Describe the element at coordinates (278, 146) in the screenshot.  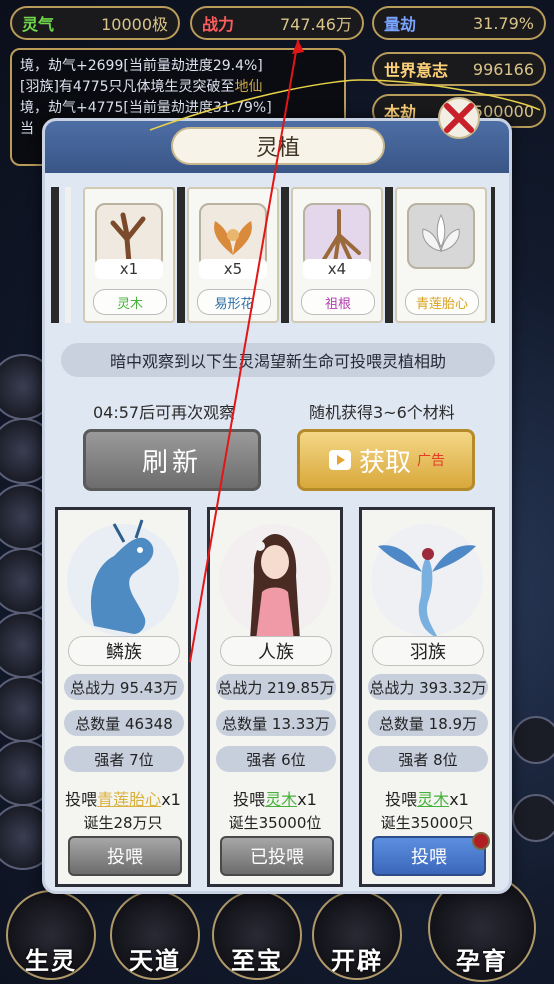
I see `dialog-title: 灵植` at that location.